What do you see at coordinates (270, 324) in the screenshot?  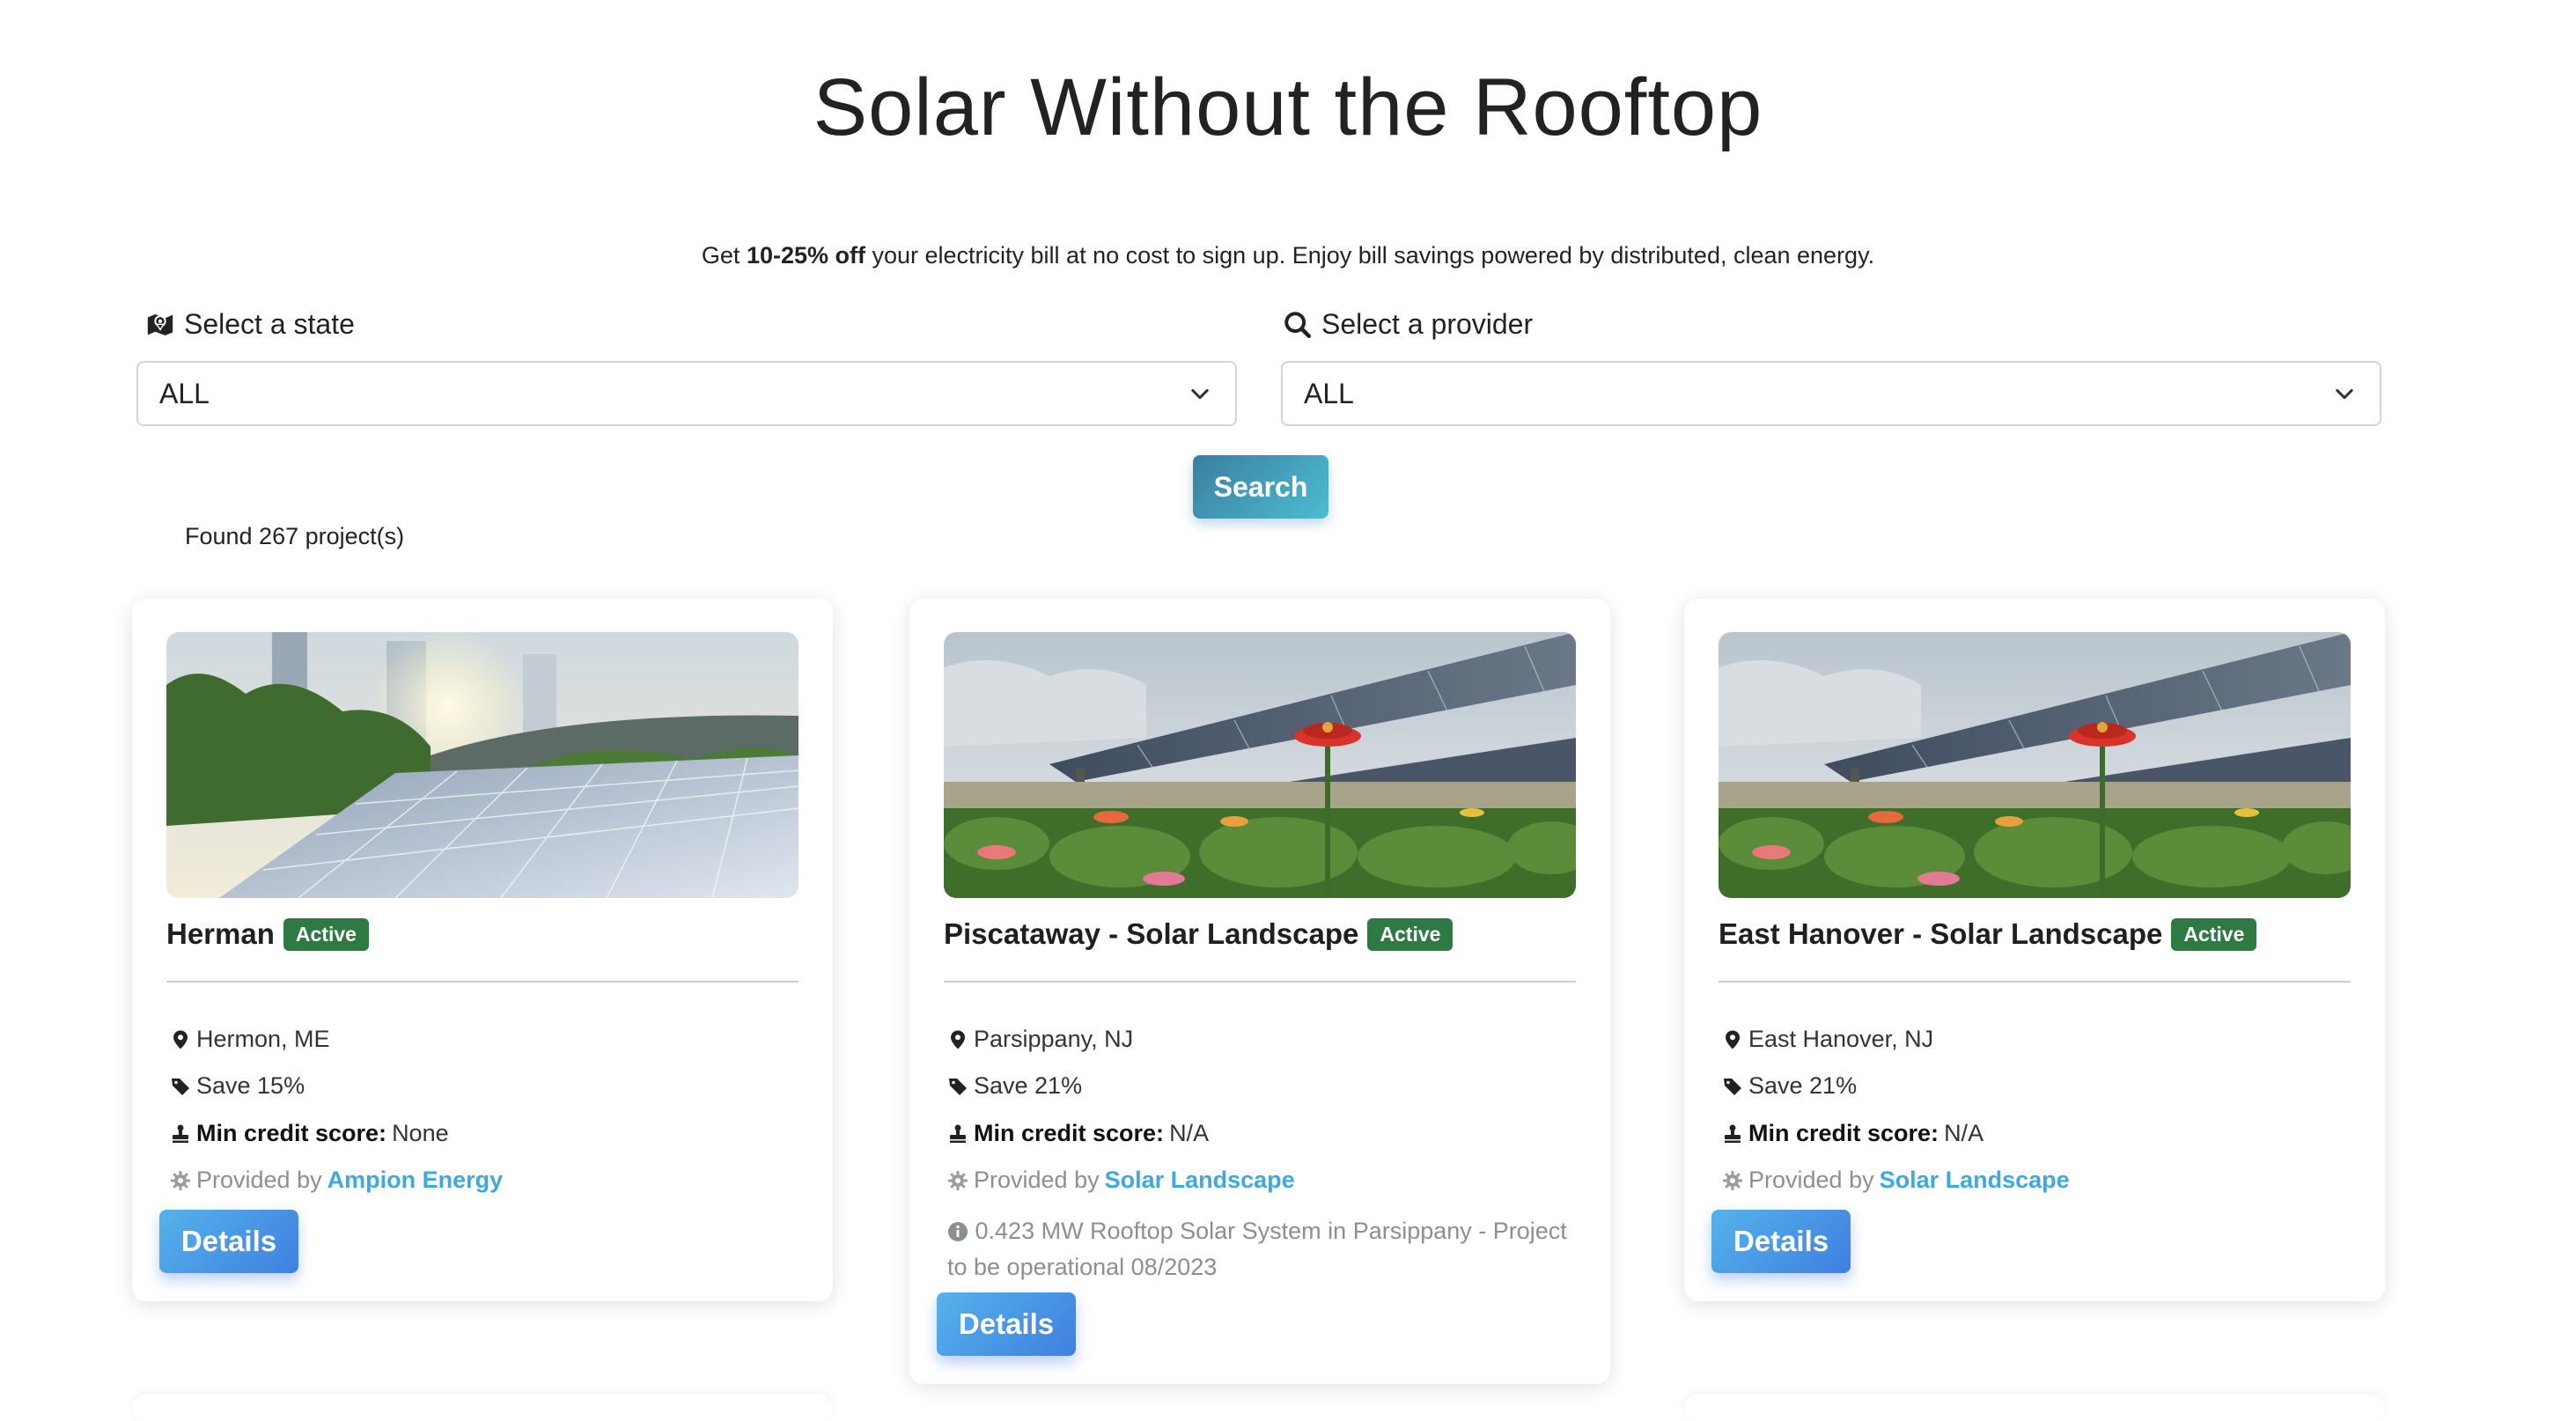 I see `state-filter-text: Select a state` at bounding box center [270, 324].